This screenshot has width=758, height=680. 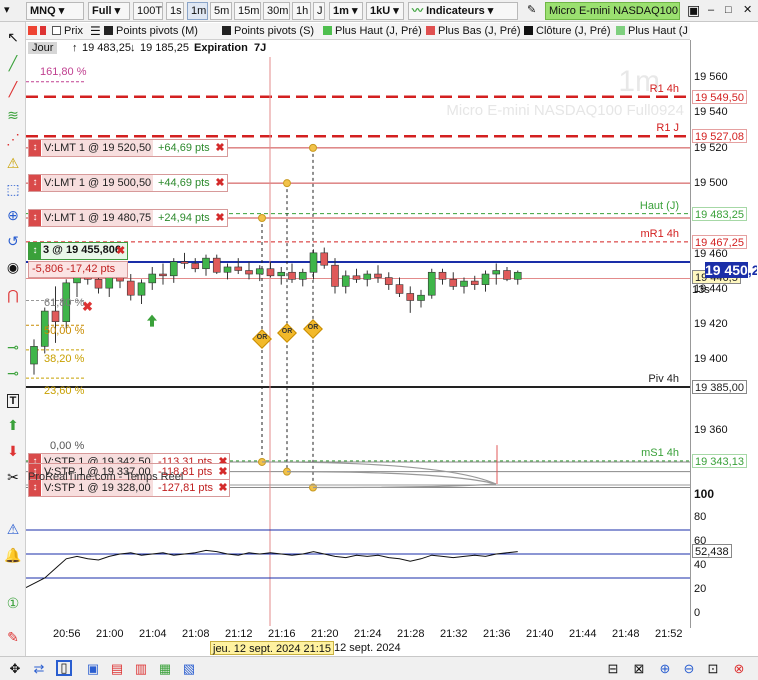 What do you see at coordinates (55, 11) in the screenshot?
I see `instrument-select: MNQ ▾` at bounding box center [55, 11].